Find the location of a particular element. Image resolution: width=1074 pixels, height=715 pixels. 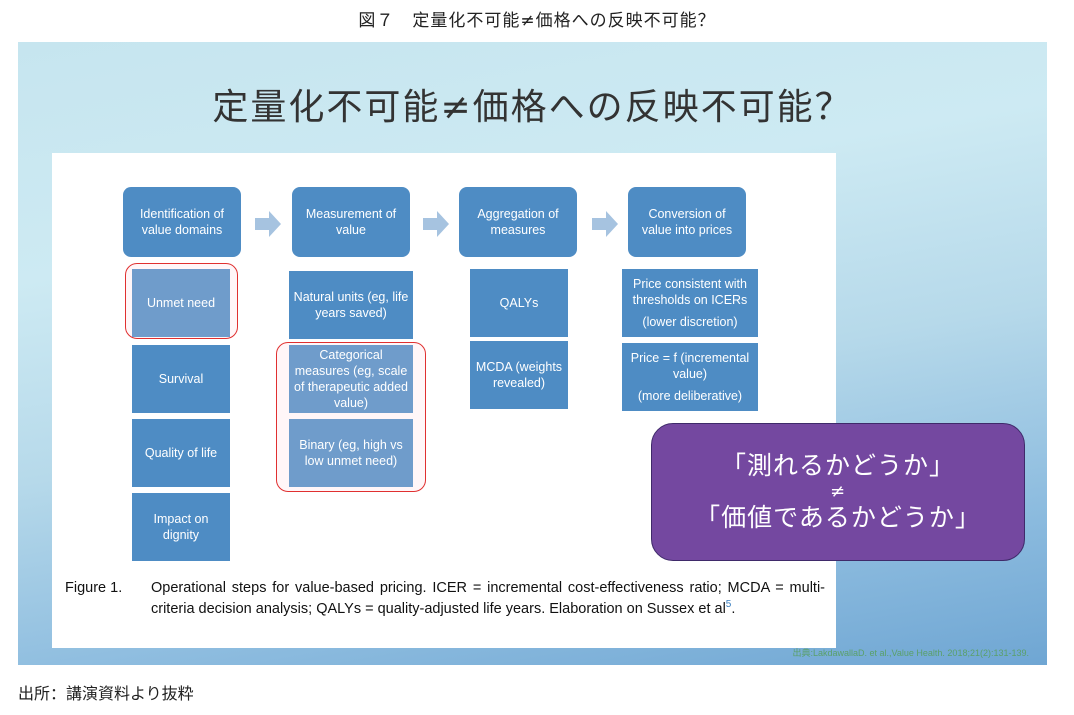

callout-line-2: 「価値であるかどうか」 is located at coordinates (838, 517).